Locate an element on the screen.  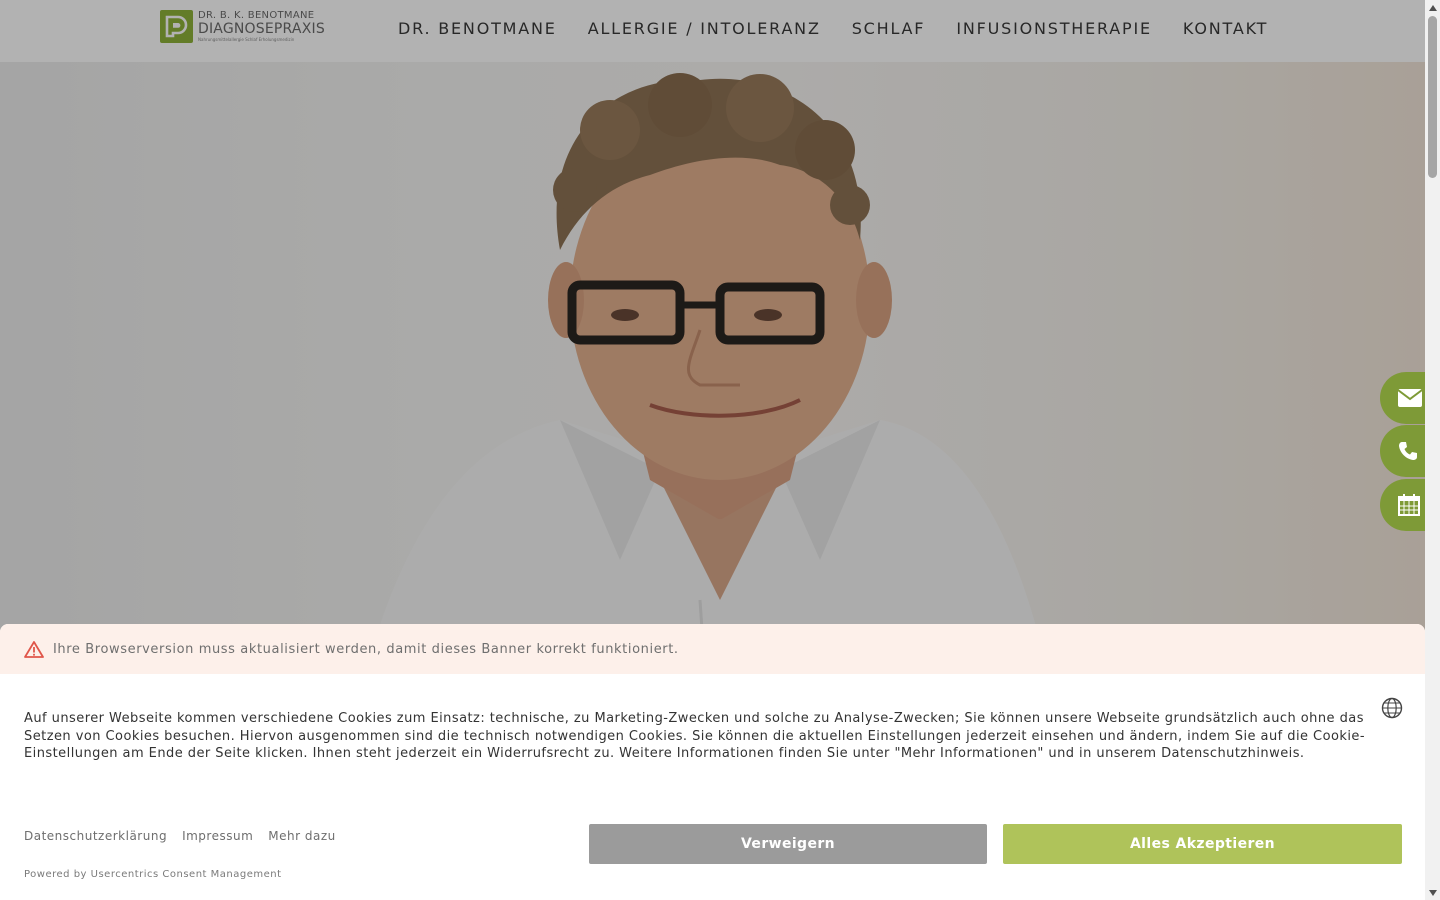
deny-button: Verweigern is located at coordinates (788, 844).